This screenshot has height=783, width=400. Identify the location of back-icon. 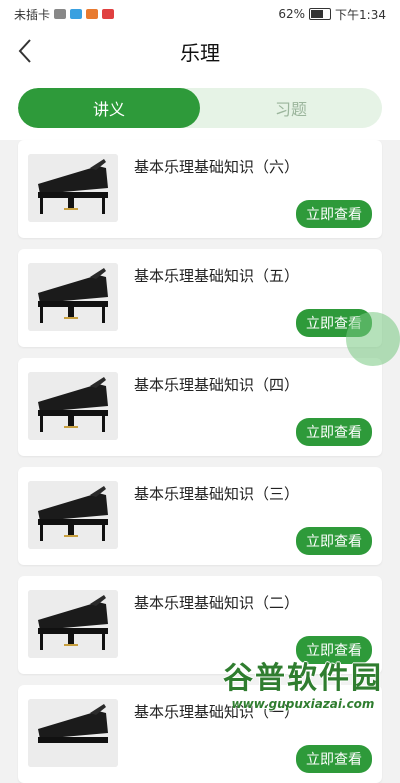
(27, 51).